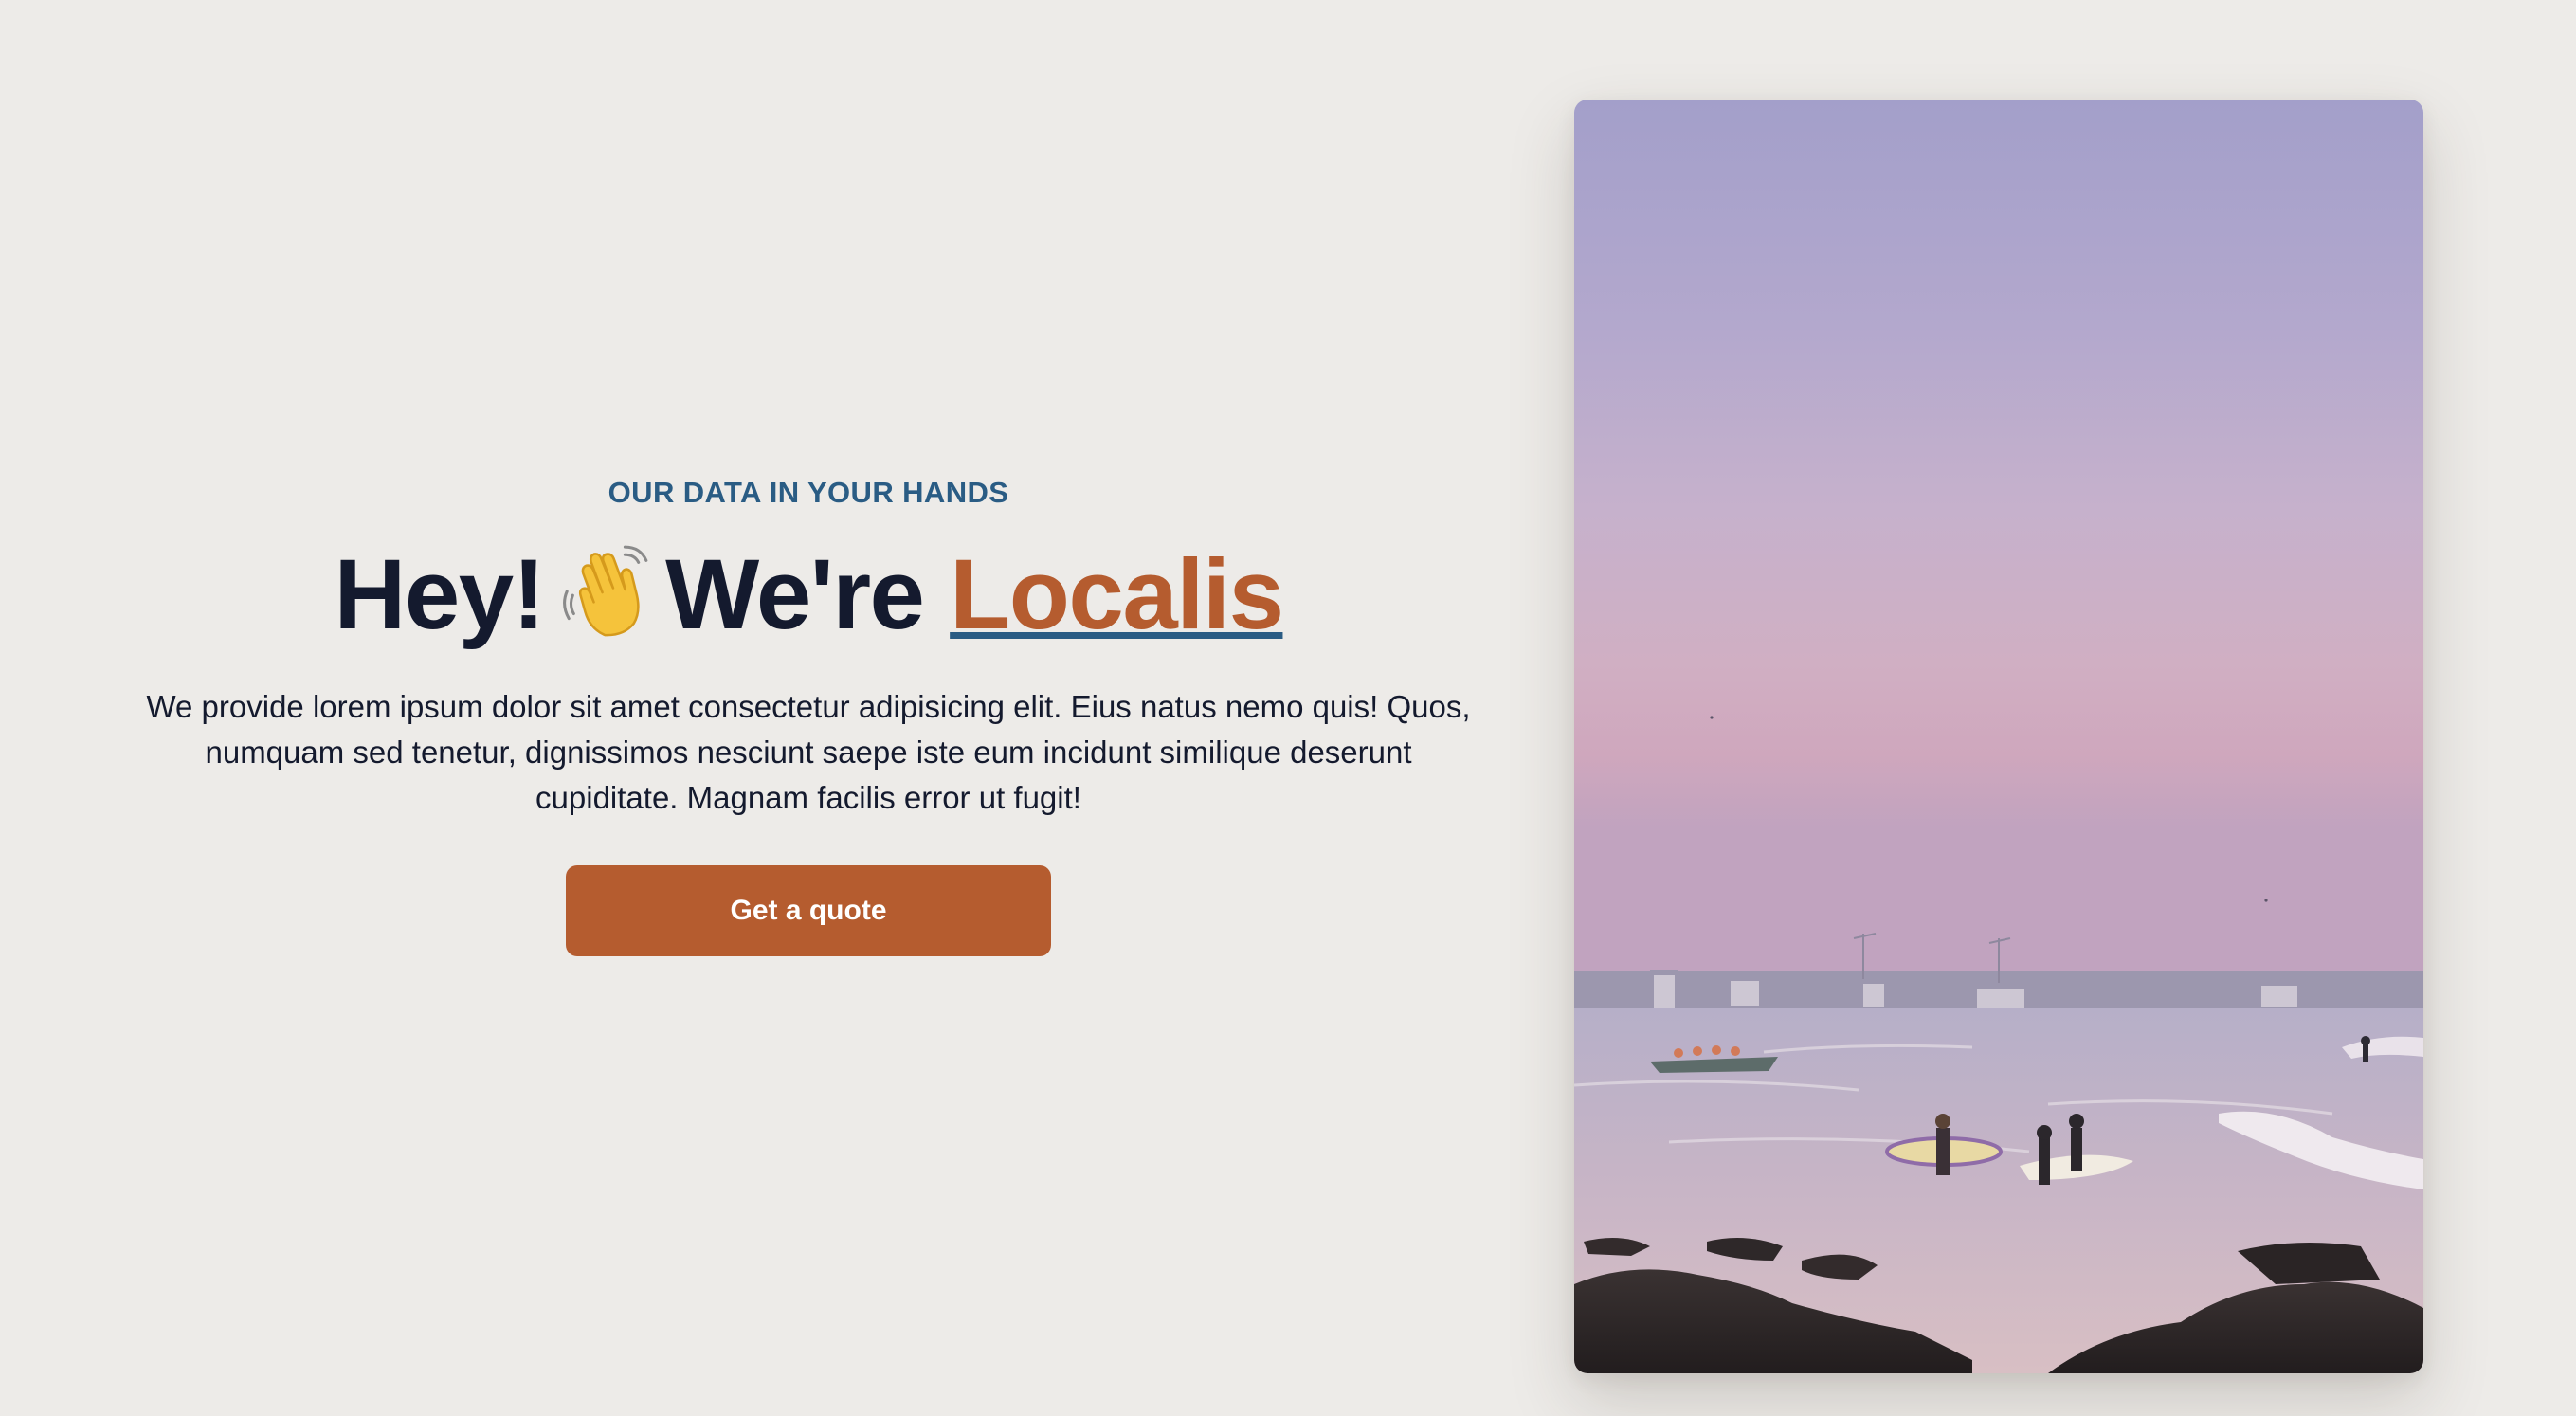 Image resolution: width=2576 pixels, height=1416 pixels. I want to click on hero-eyebrow: OUR DATA IN YOUR HANDS, so click(808, 493).